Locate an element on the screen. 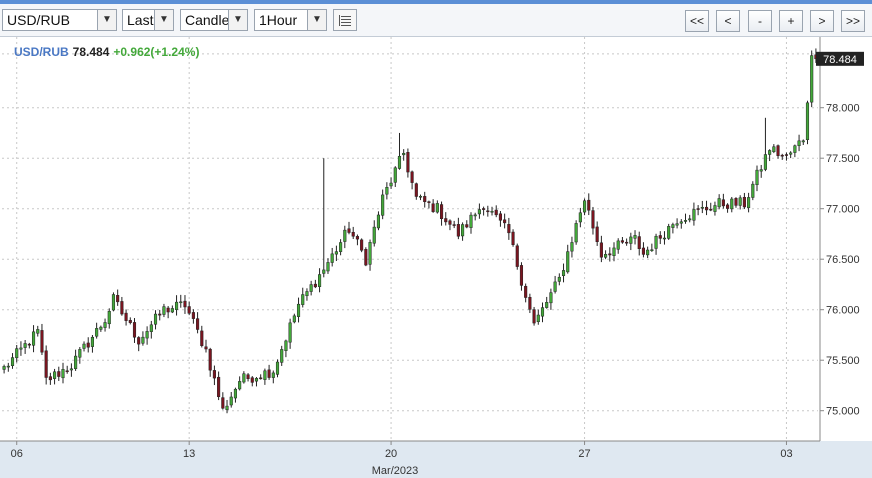 The width and height of the screenshot is (872, 478). legend-change: +0.962(+1.24%) is located at coordinates (156, 52).